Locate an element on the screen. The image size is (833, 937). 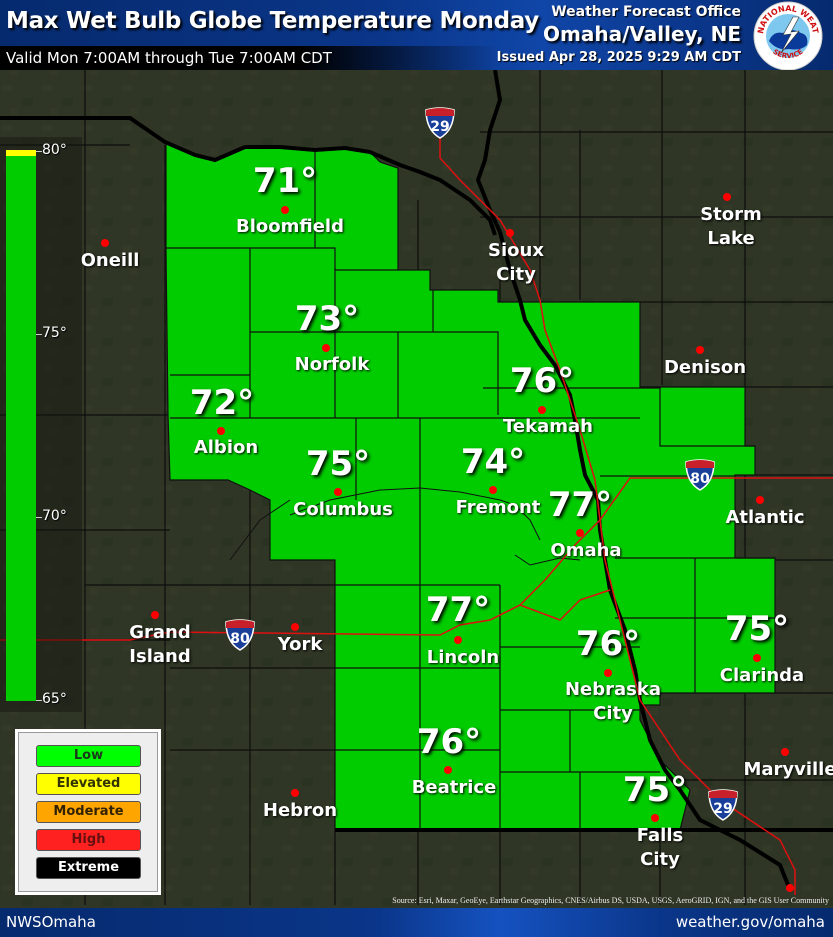
city-label: Columbus is located at coordinates (343, 509).